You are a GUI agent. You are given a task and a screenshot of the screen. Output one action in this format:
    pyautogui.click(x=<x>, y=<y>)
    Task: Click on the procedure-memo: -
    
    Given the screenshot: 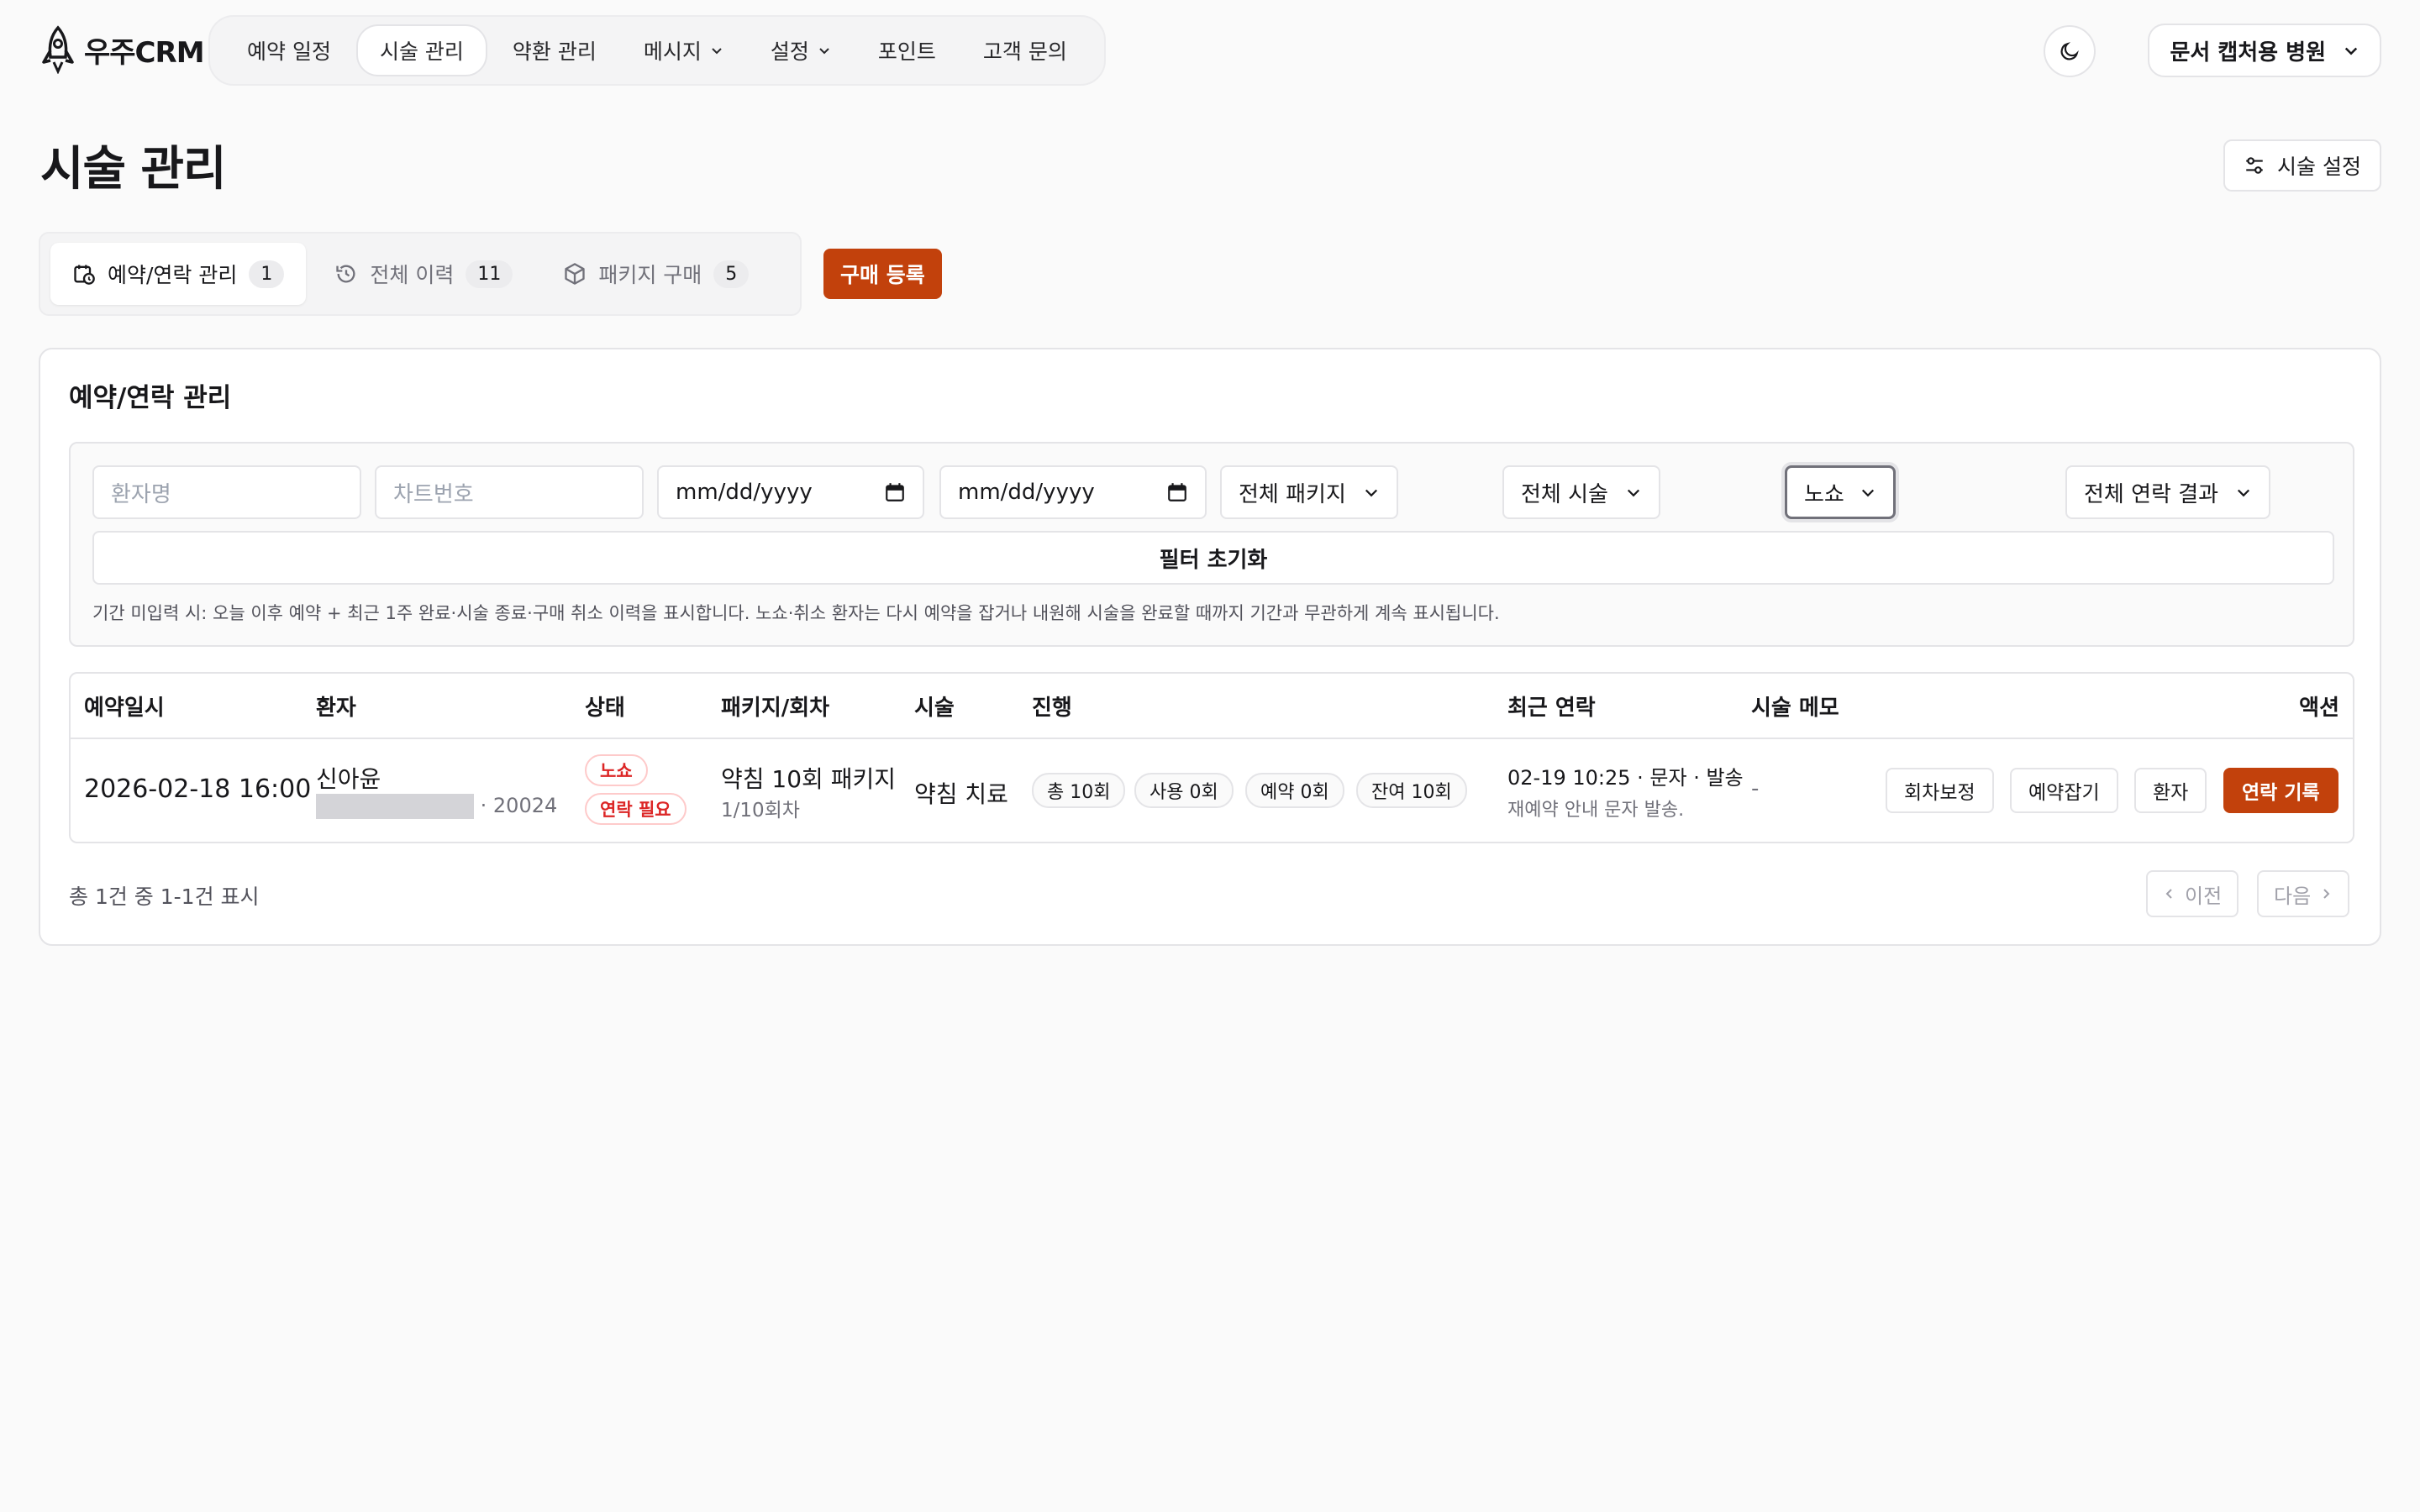 What is the action you would take?
    pyautogui.click(x=1755, y=788)
    